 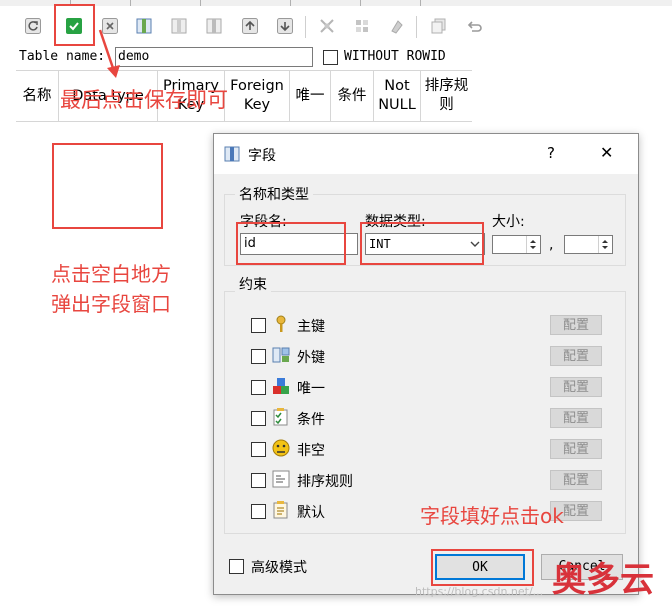 What do you see at coordinates (236, 566) in the screenshot?
I see `advanced-mode-checkbox` at bounding box center [236, 566].